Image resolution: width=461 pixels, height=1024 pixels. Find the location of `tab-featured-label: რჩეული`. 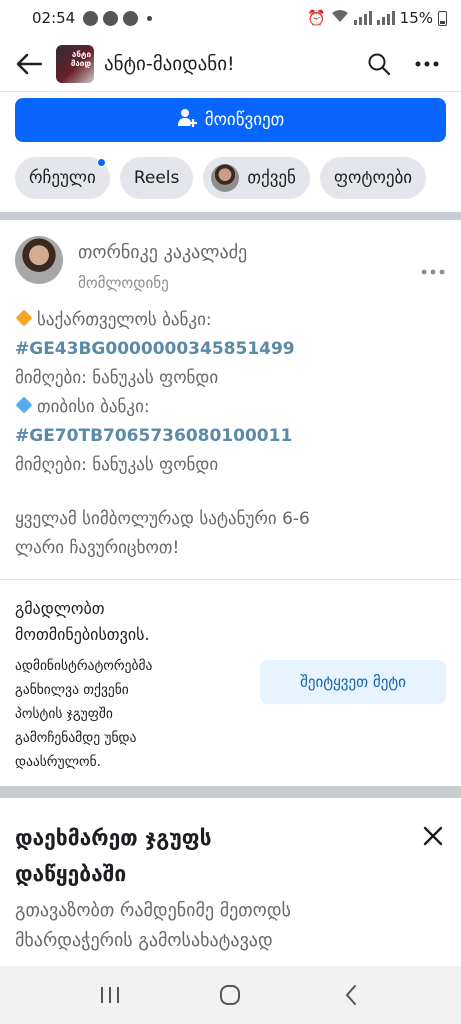

tab-featured-label: რჩეული is located at coordinates (62, 178).